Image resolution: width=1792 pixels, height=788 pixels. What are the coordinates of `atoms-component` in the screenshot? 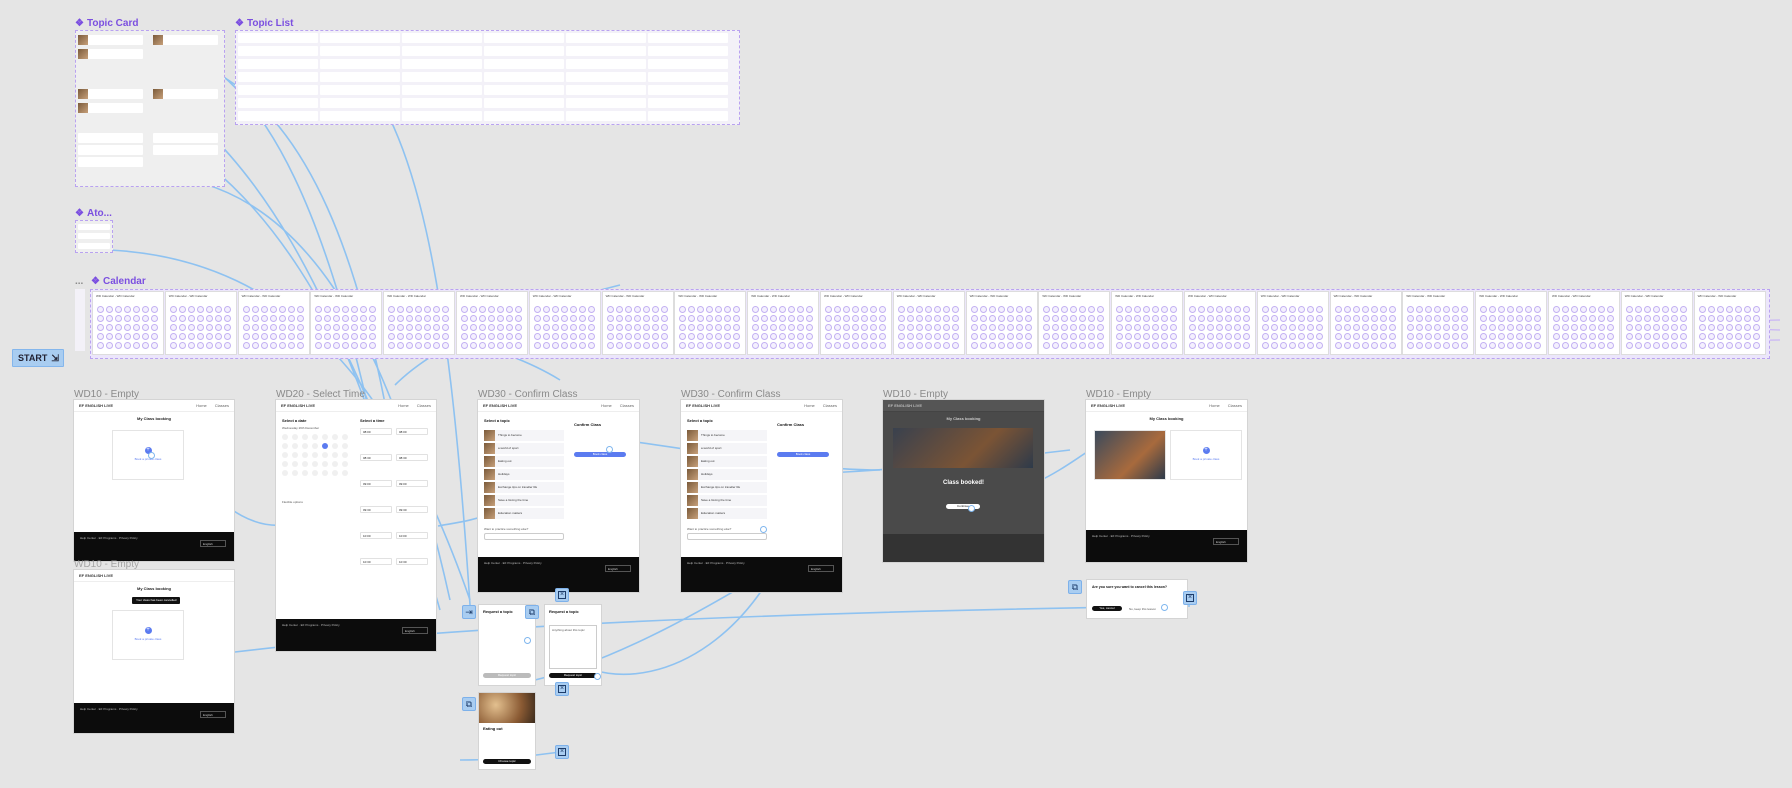 It's located at (94, 236).